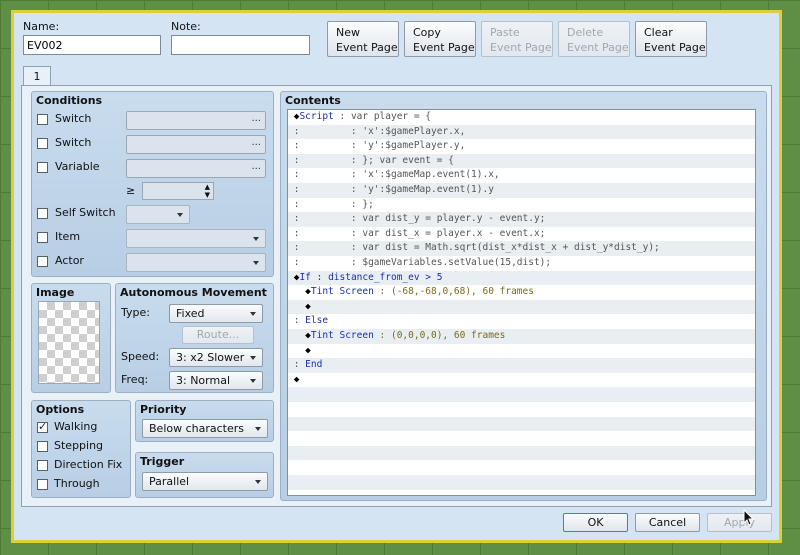 This screenshot has width=800, height=555. I want to click on movement-title: Autonomous Movement, so click(193, 292).